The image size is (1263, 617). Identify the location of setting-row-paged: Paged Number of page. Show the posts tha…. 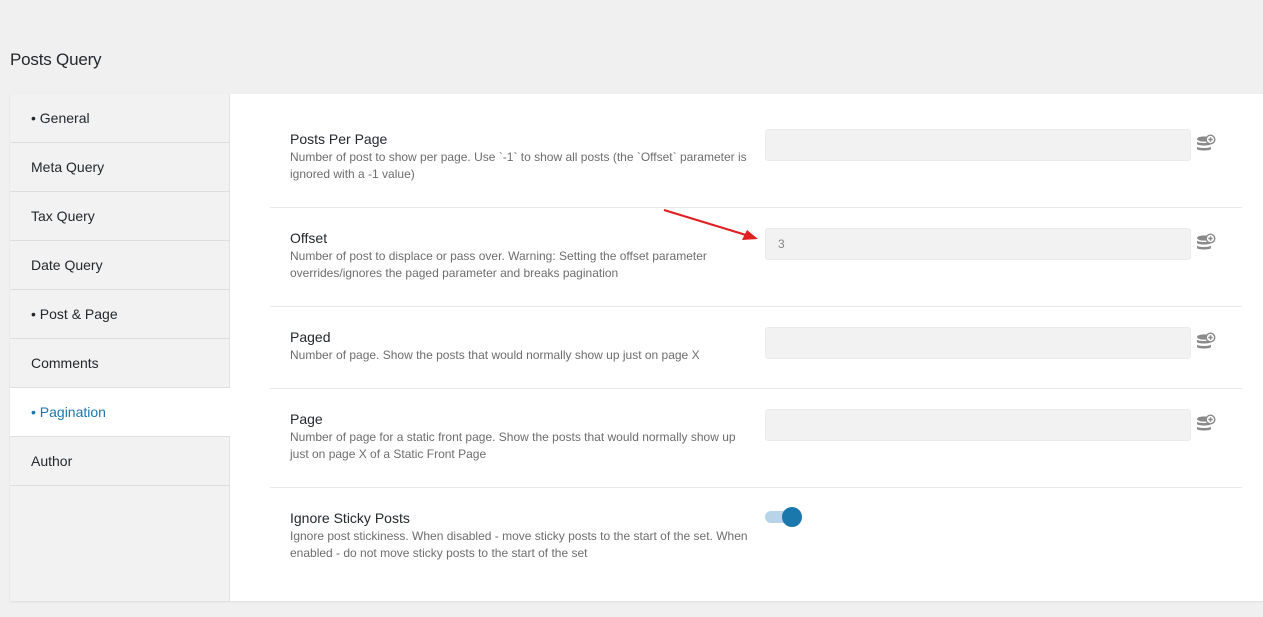
(756, 348).